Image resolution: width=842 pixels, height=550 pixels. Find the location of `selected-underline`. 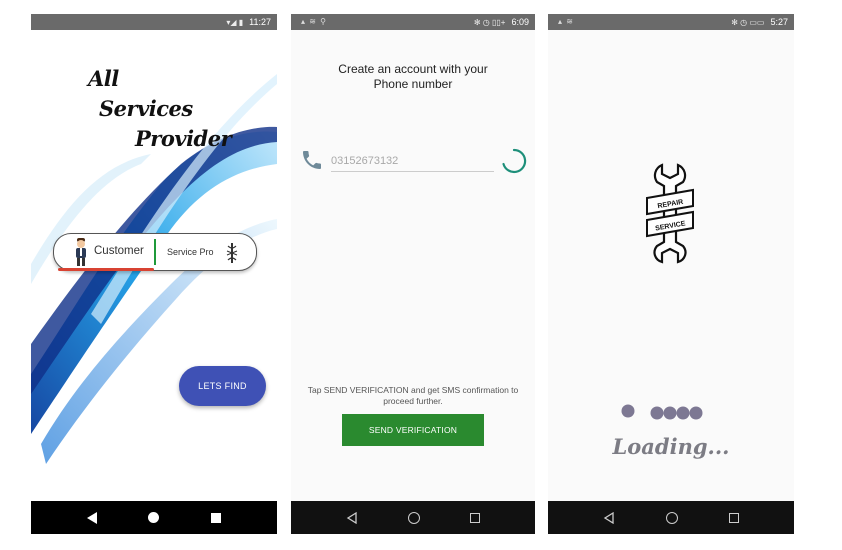

selected-underline is located at coordinates (106, 269).